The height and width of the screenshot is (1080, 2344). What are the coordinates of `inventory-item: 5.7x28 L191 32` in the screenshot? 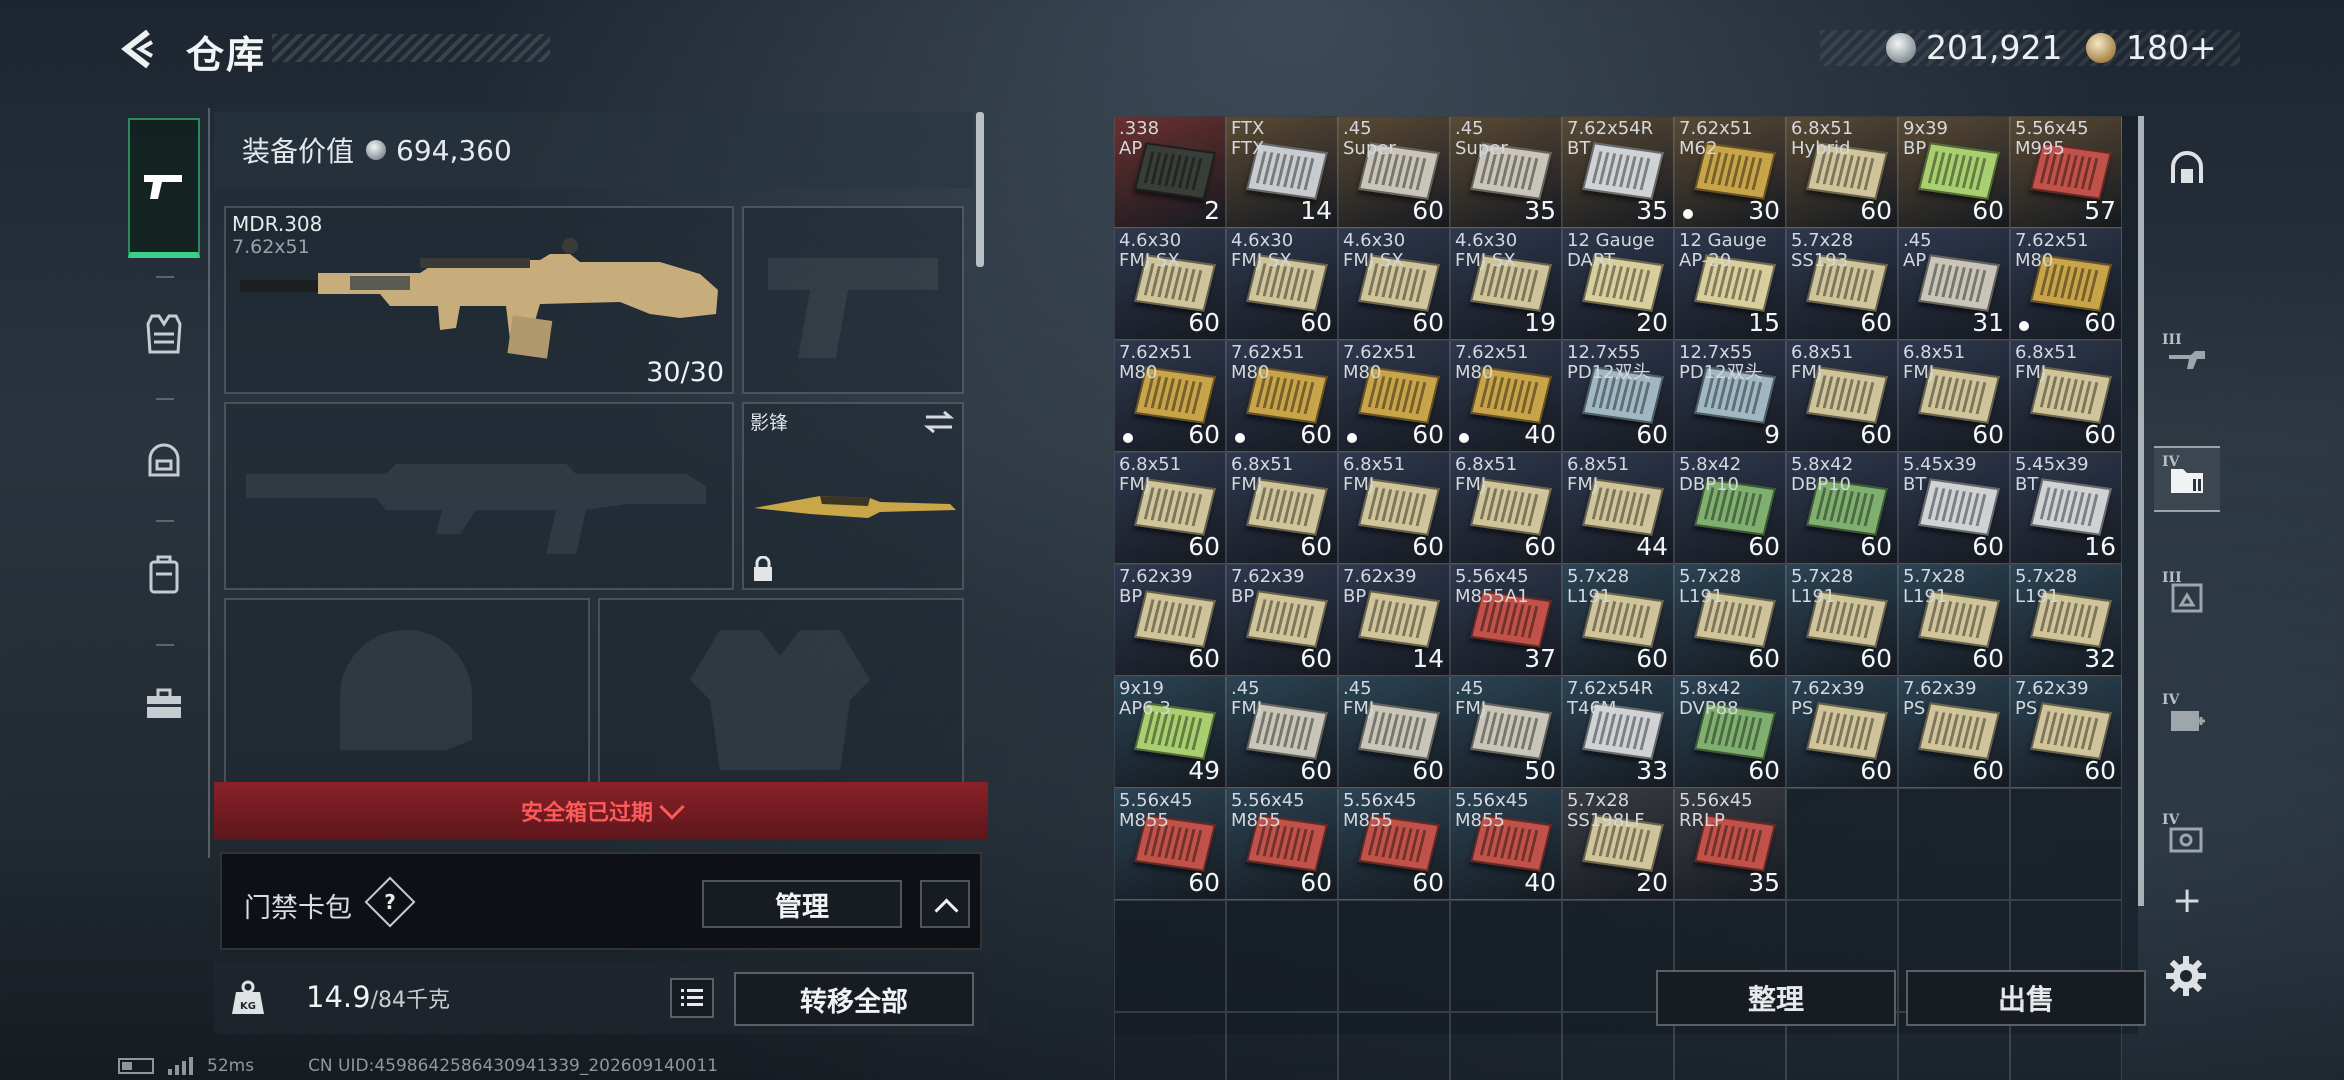 It's located at (2066, 620).